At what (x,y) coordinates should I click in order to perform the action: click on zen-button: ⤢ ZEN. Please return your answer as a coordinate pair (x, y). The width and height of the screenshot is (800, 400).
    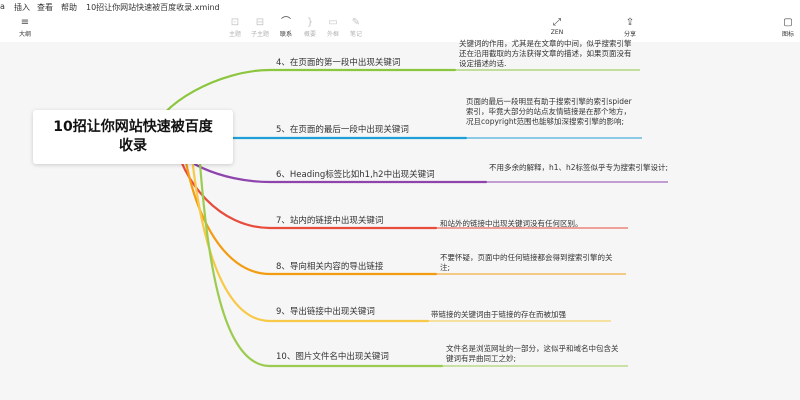
    Looking at the image, I should click on (557, 26).